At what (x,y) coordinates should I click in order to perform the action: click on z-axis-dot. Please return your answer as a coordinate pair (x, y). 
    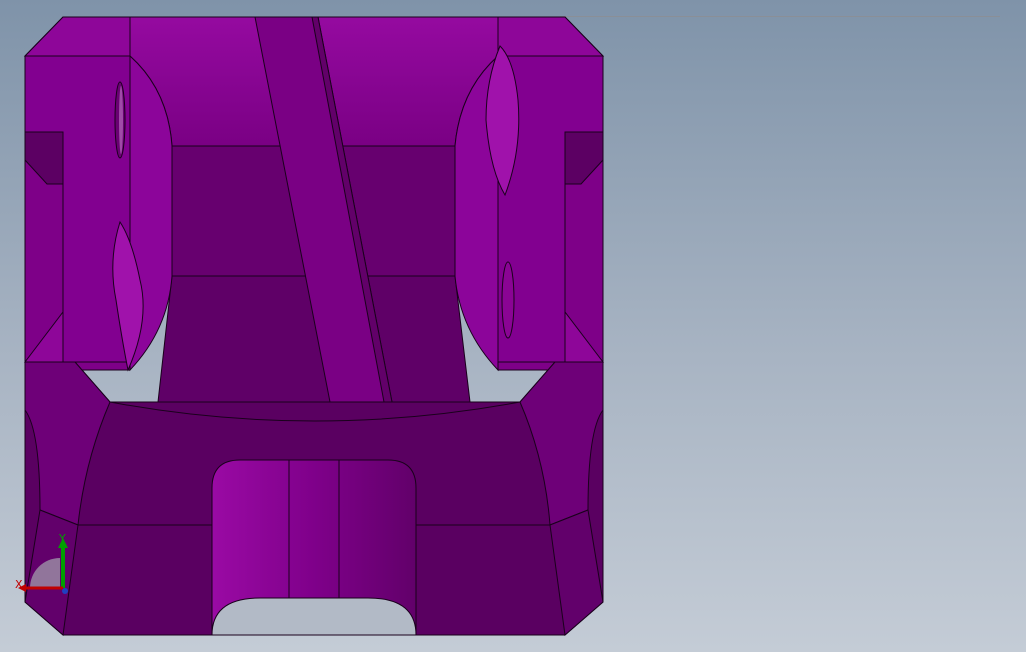
    Looking at the image, I should click on (65, 591).